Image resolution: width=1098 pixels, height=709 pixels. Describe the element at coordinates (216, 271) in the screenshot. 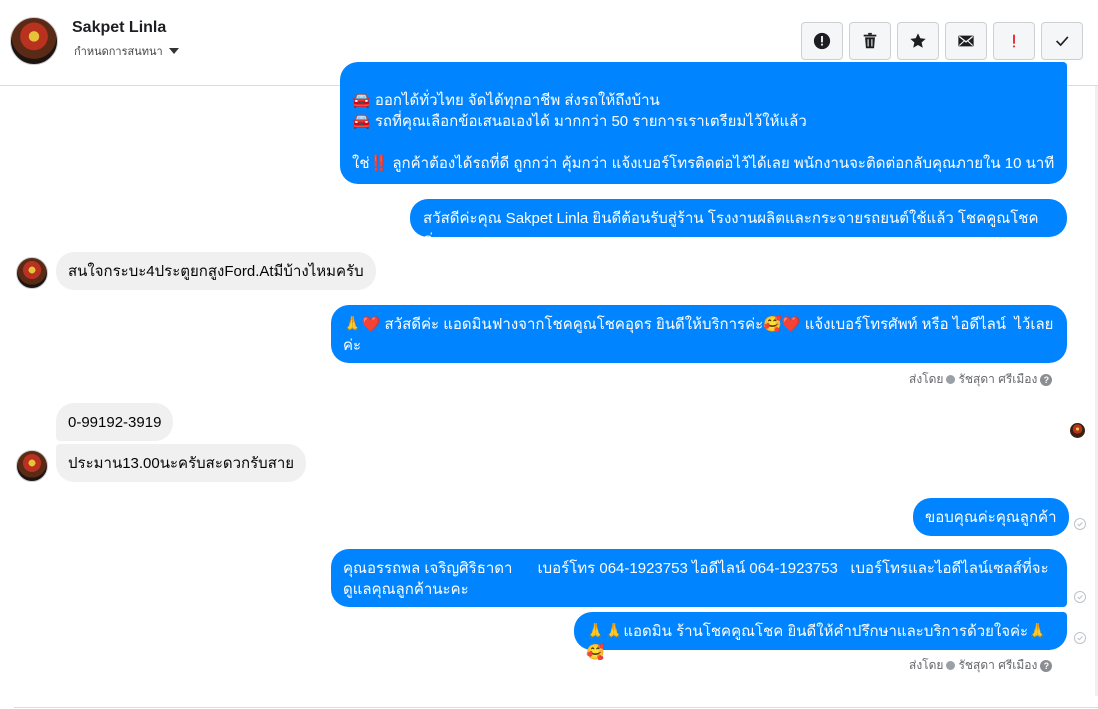

I see `incoming-message: สนใจกระบะ4ประตูยกสูงFord.Atมีบ้างไหมครับ` at that location.